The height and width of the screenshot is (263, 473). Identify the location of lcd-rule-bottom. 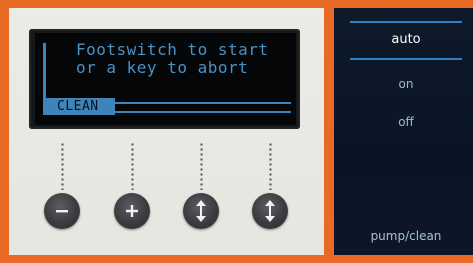
(203, 112).